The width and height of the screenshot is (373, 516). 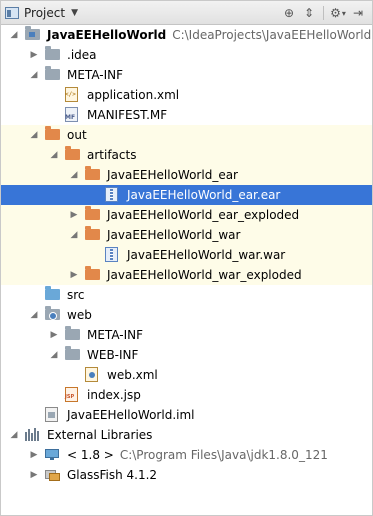 I want to click on item-name: JavaEEHelloWorld_ear_exploded, so click(x=203, y=215).